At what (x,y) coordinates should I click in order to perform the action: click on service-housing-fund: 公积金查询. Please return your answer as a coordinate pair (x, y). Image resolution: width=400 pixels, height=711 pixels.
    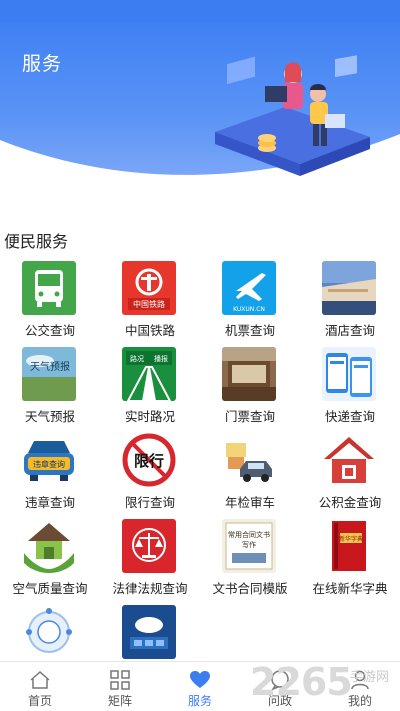
    Looking at the image, I should click on (350, 473).